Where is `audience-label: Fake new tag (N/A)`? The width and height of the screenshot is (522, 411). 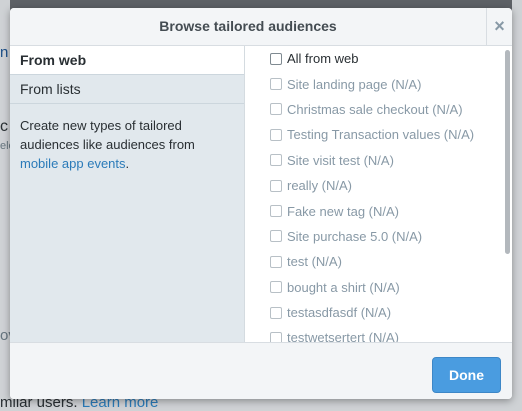 audience-label: Fake new tag (N/A) is located at coordinates (343, 211).